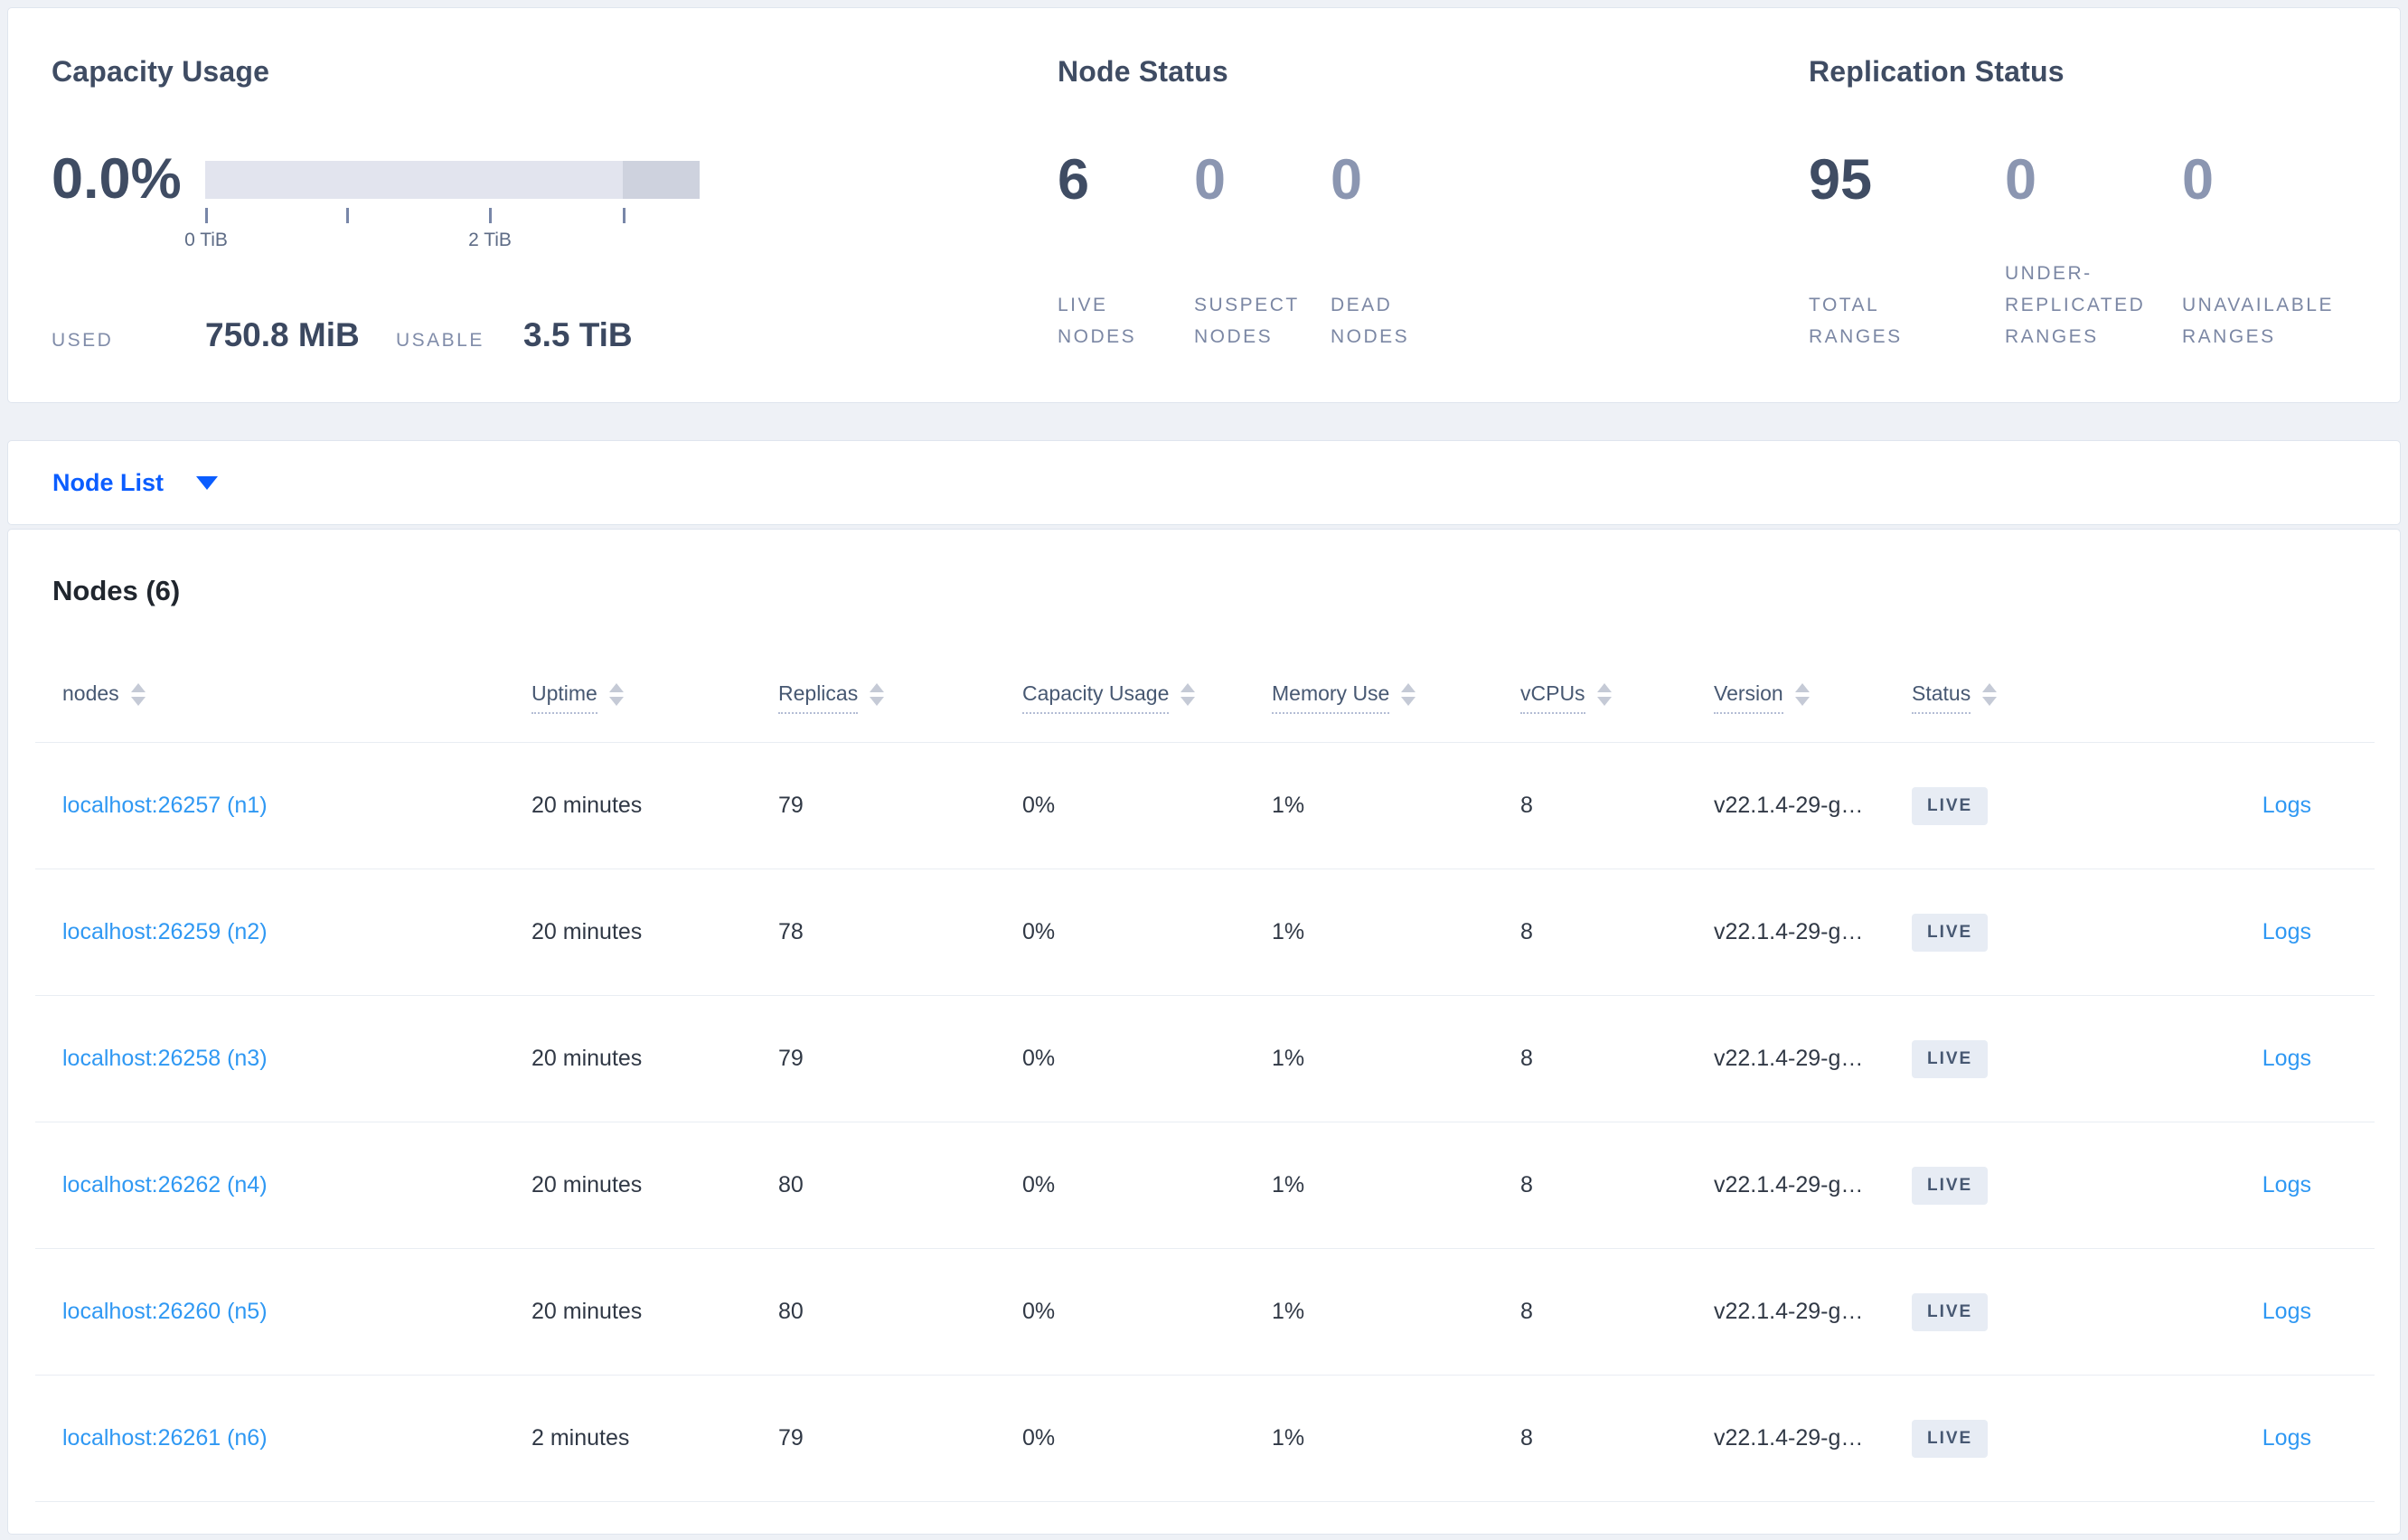  Describe the element at coordinates (108, 482) in the screenshot. I see `node-list-dropdown-label: Node List` at that location.